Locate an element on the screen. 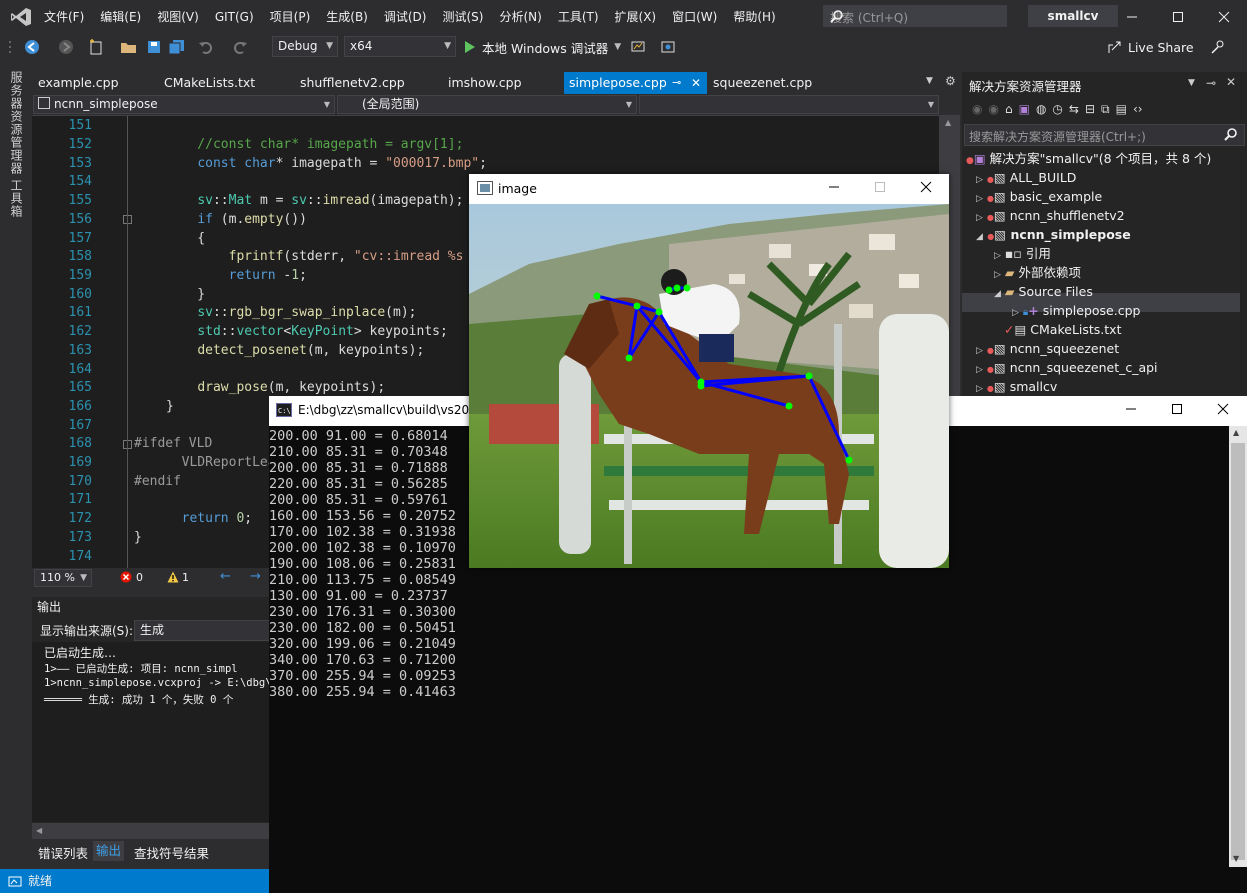 Image resolution: width=1247 pixels, height=893 pixels. tab-imshow-cpp: imshow.cpp is located at coordinates (485, 83).